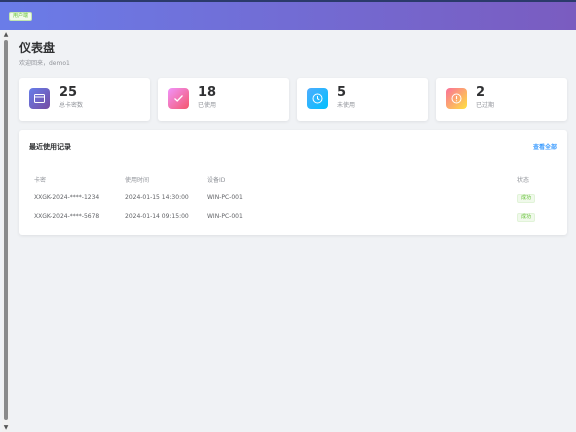 The image size is (576, 432). What do you see at coordinates (223, 99) in the screenshot?
I see `stat-card-used: 18 已使用` at bounding box center [223, 99].